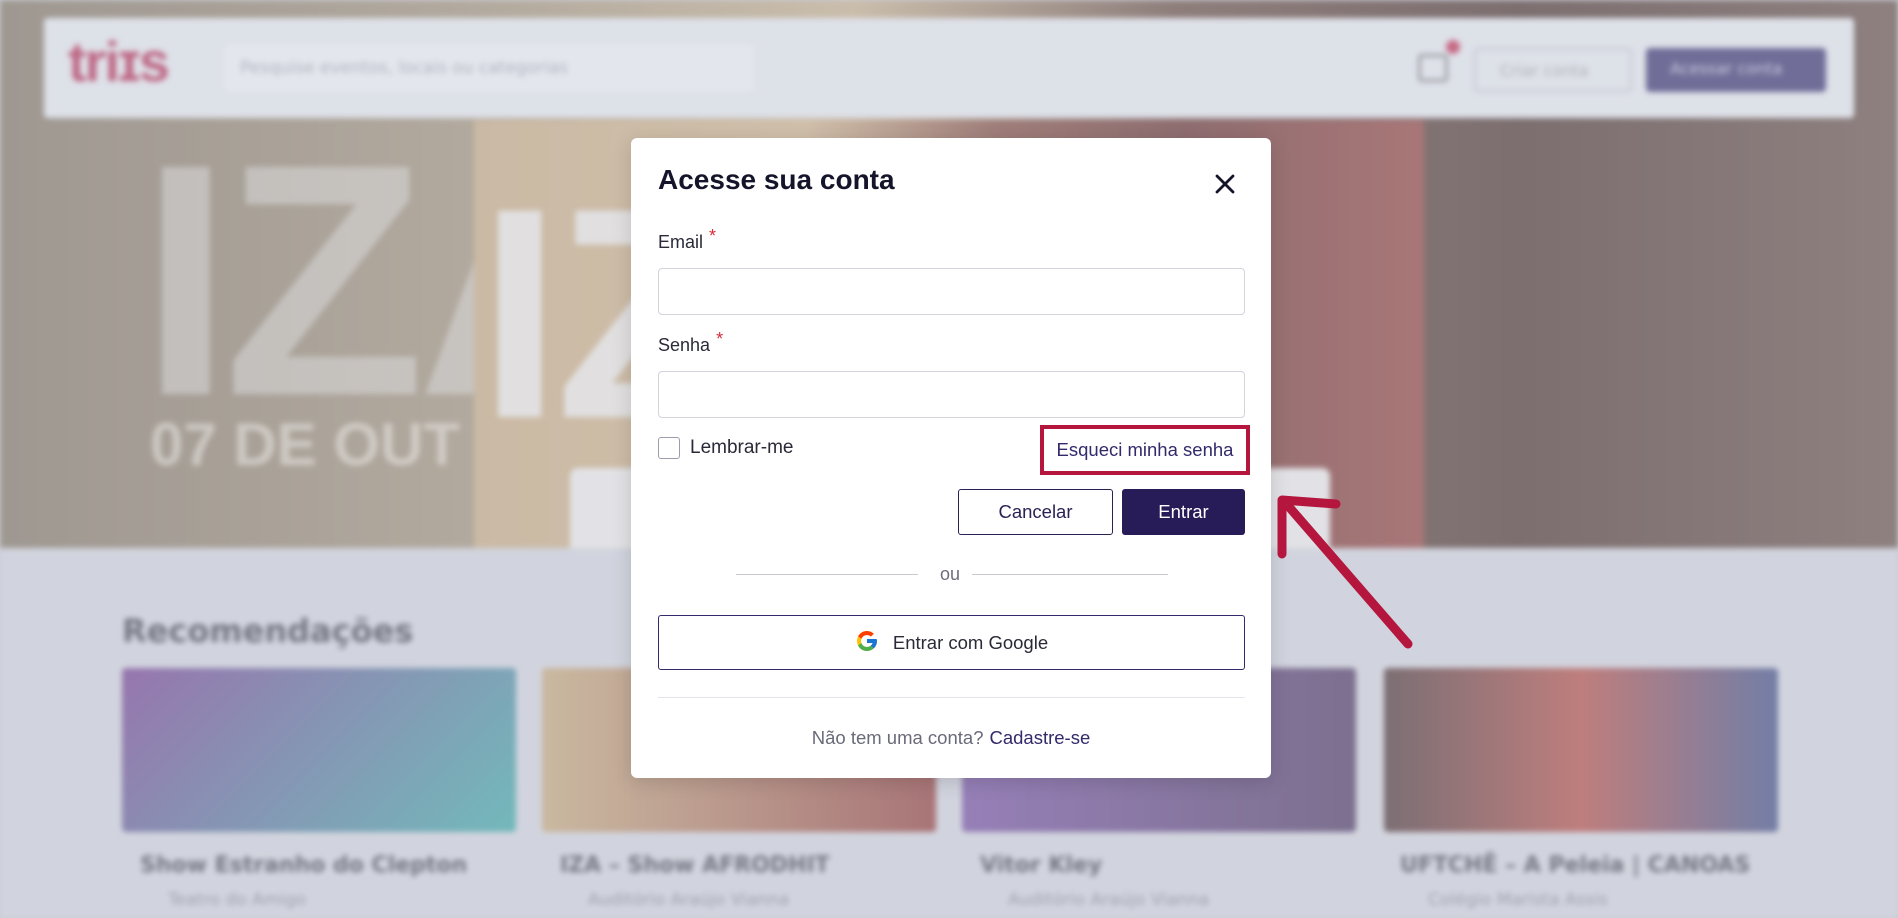  Describe the element at coordinates (1039, 737) in the screenshot. I see `signup-link: Cadastre-se` at that location.